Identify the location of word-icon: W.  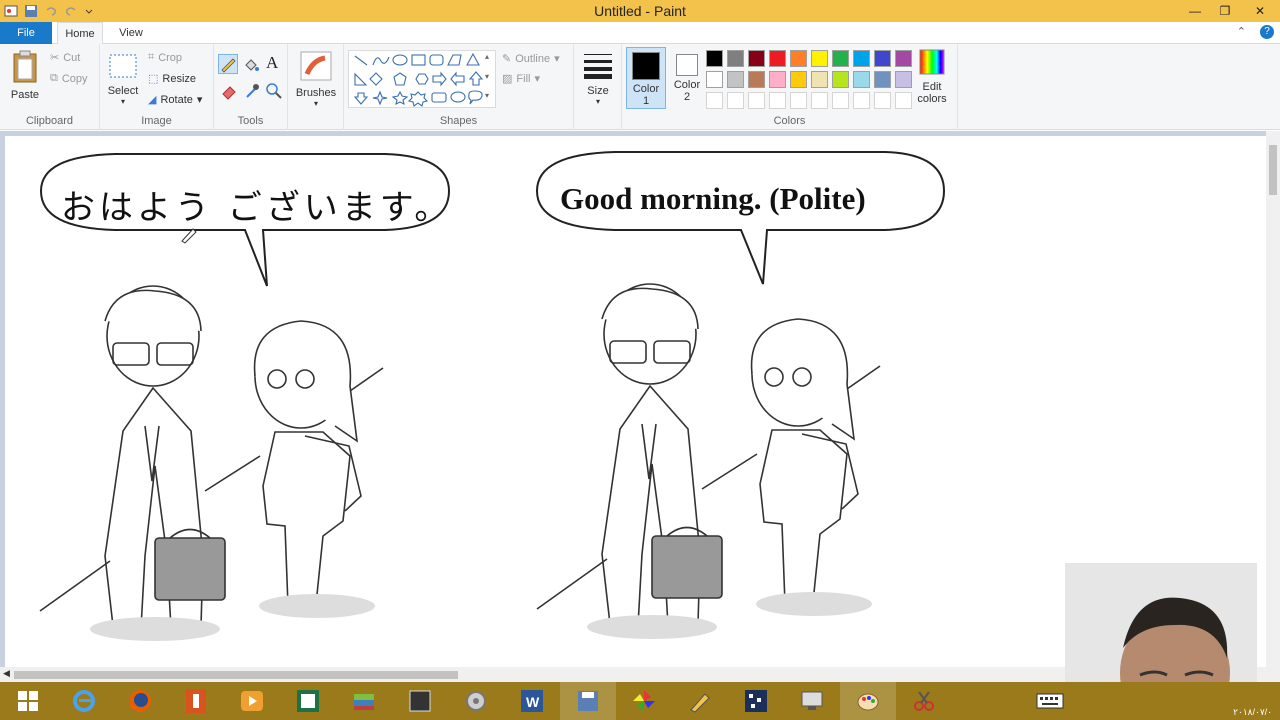
(532, 701).